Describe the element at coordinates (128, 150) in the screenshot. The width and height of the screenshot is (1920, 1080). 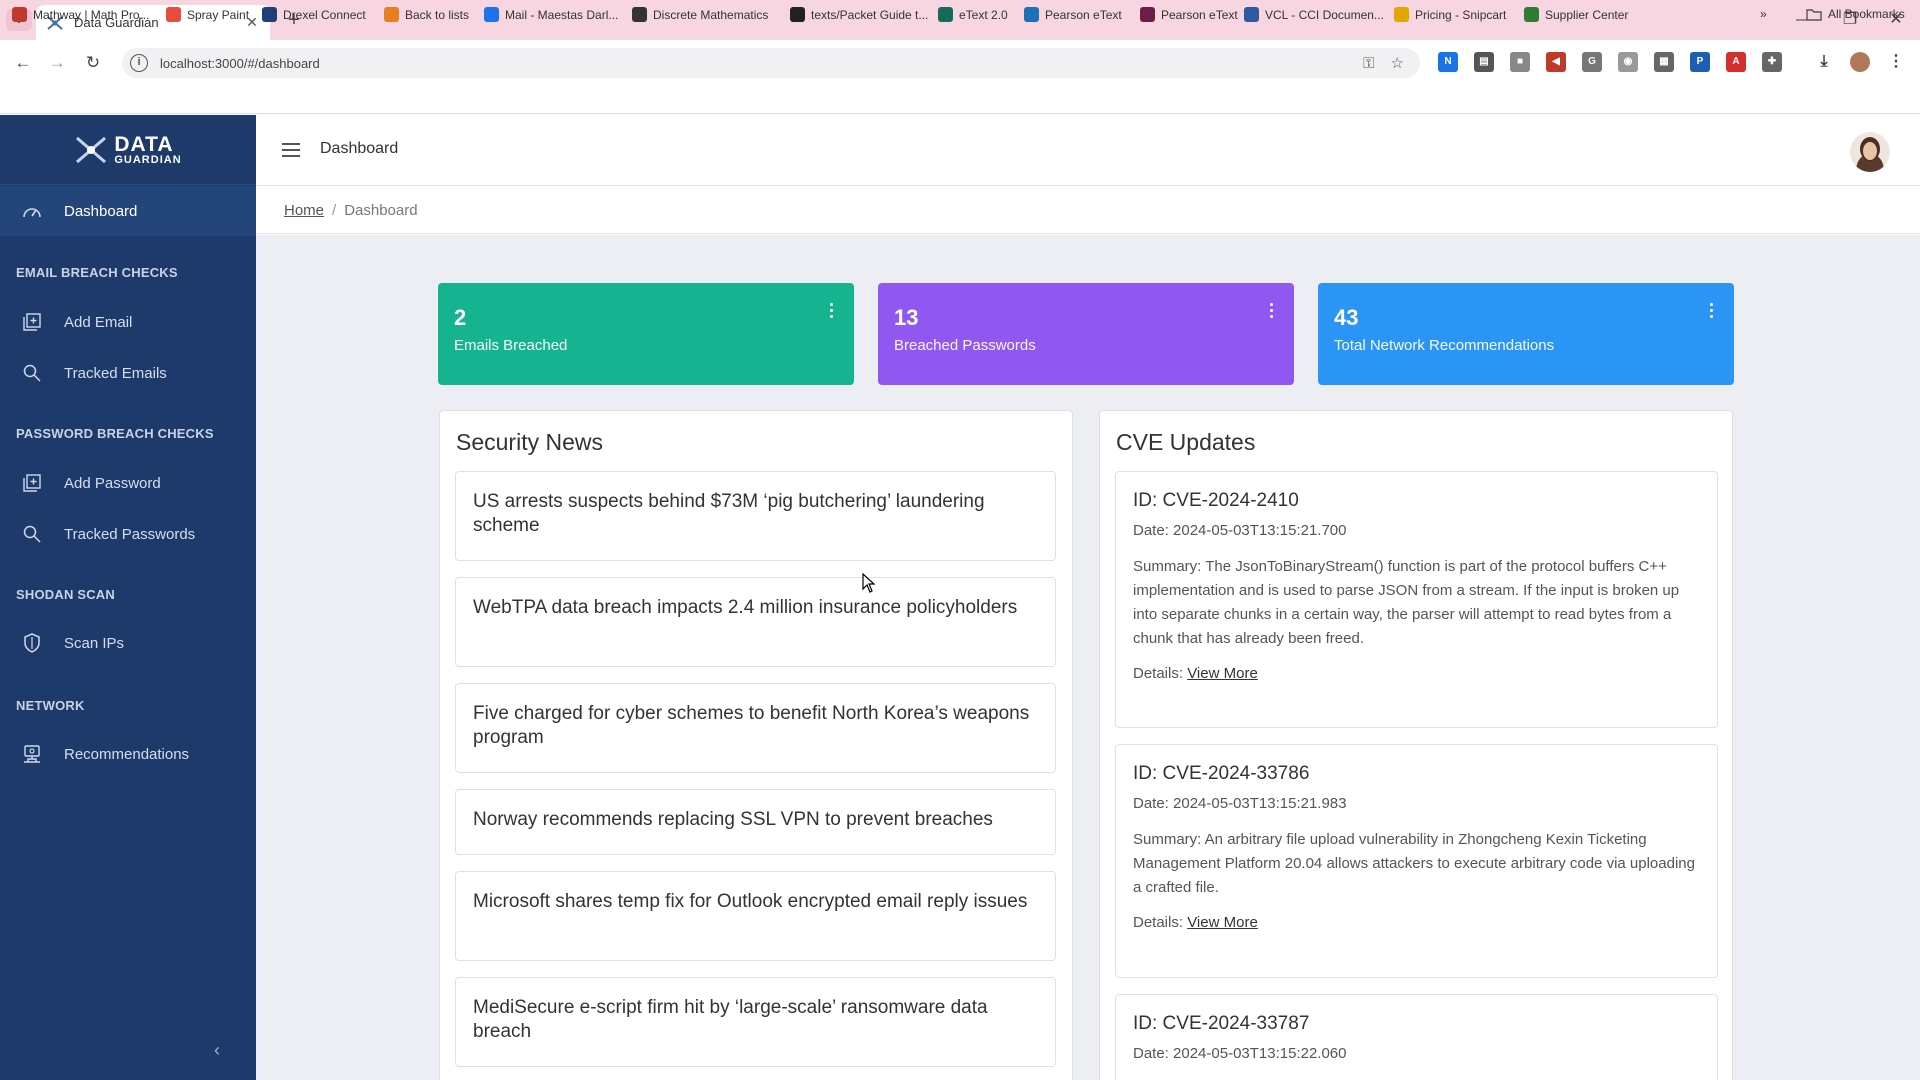
I see `brand-logo: DATA GUARDIAN` at that location.